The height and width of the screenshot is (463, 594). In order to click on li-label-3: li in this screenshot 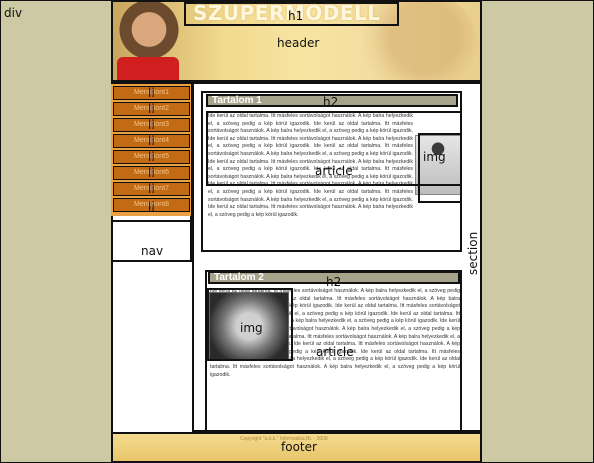, I will do `click(151, 125)`.